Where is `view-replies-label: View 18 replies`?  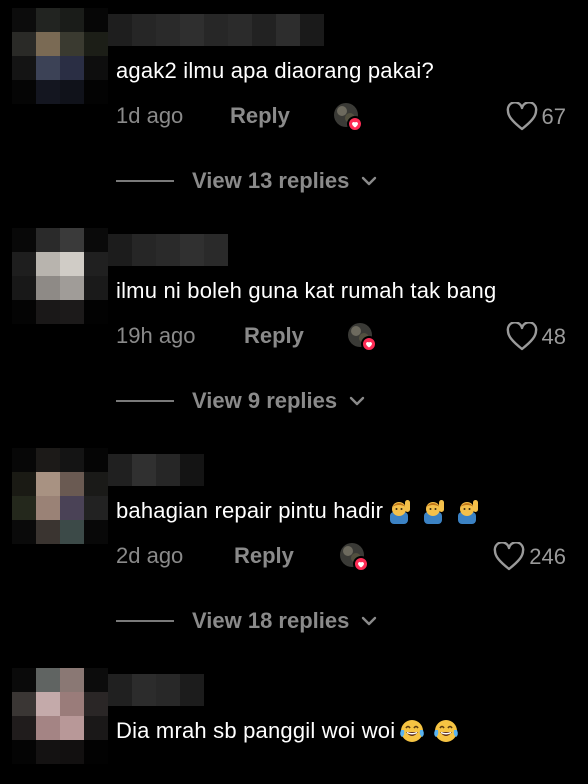
view-replies-label: View 18 replies is located at coordinates (271, 620).